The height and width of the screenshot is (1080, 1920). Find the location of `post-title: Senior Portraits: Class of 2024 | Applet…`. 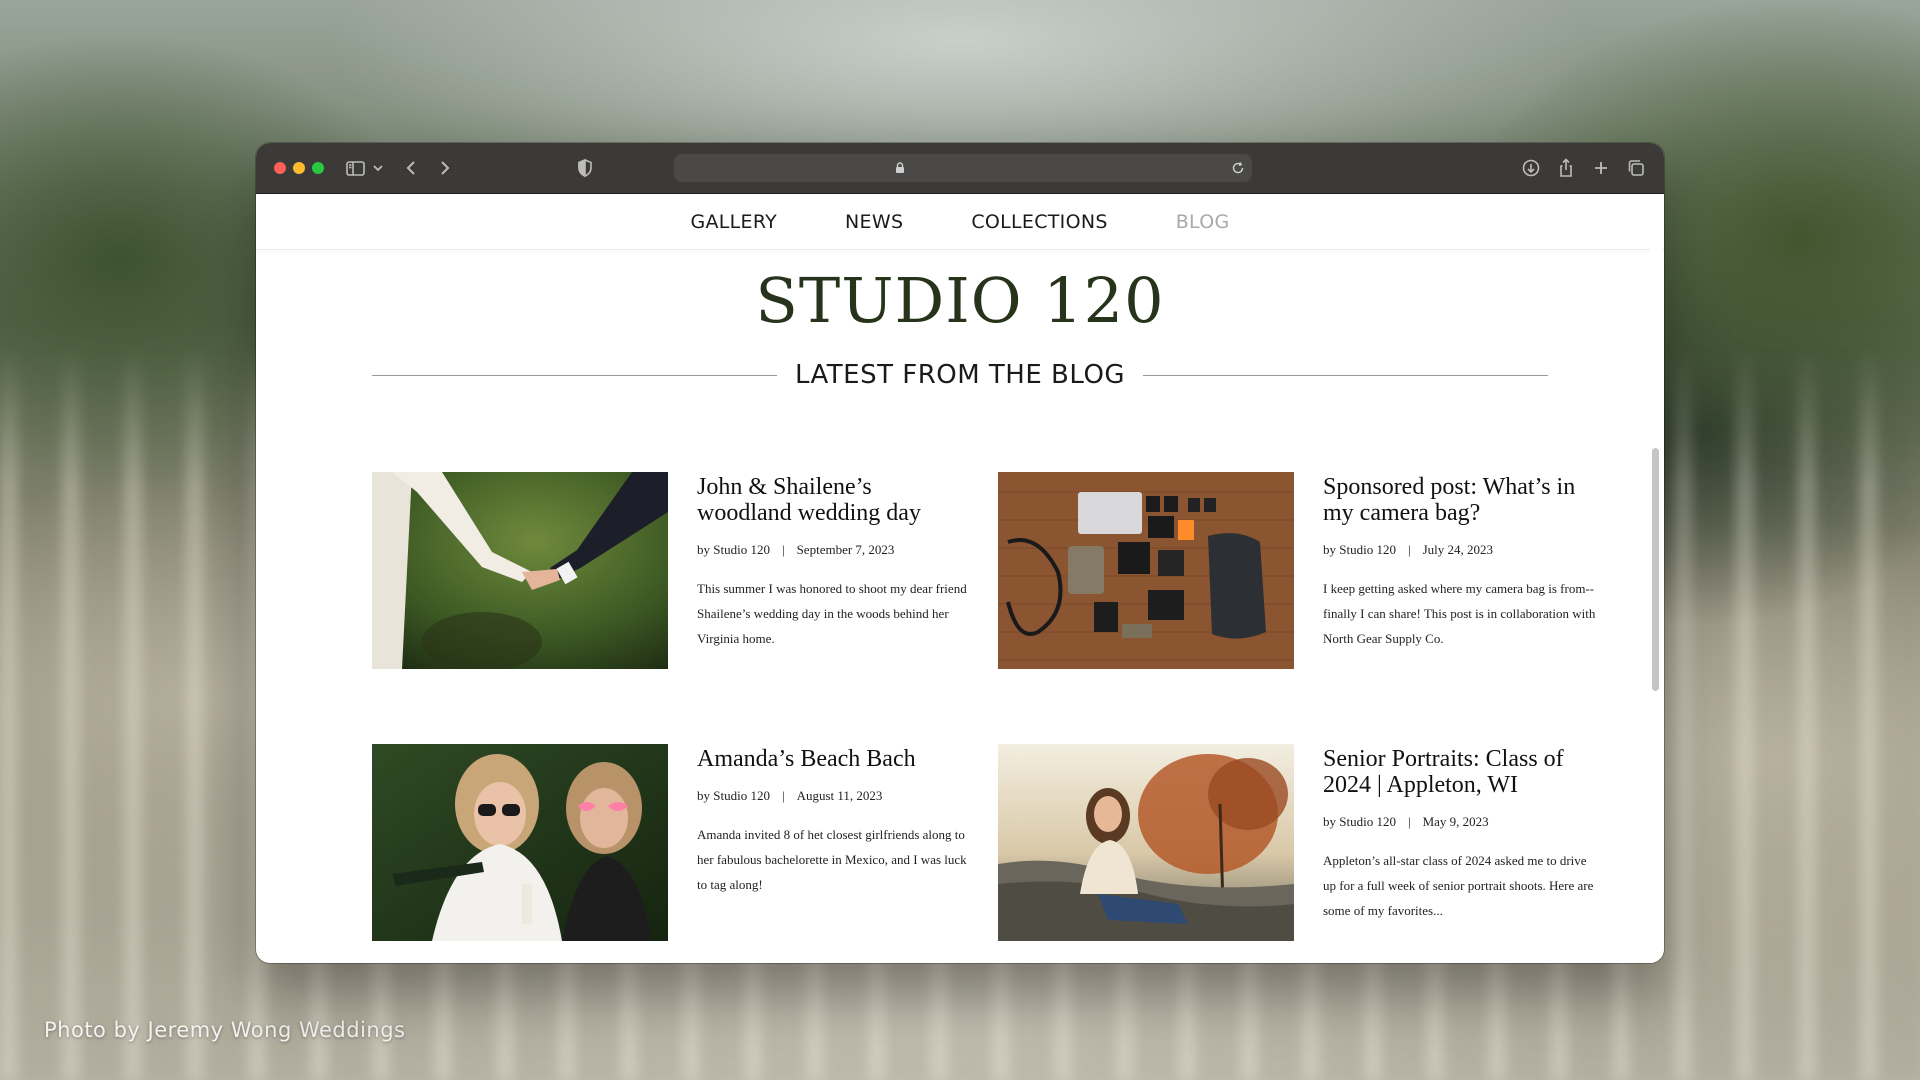

post-title: Senior Portraits: Class of 2024 | Applet… is located at coordinates (1460, 772).